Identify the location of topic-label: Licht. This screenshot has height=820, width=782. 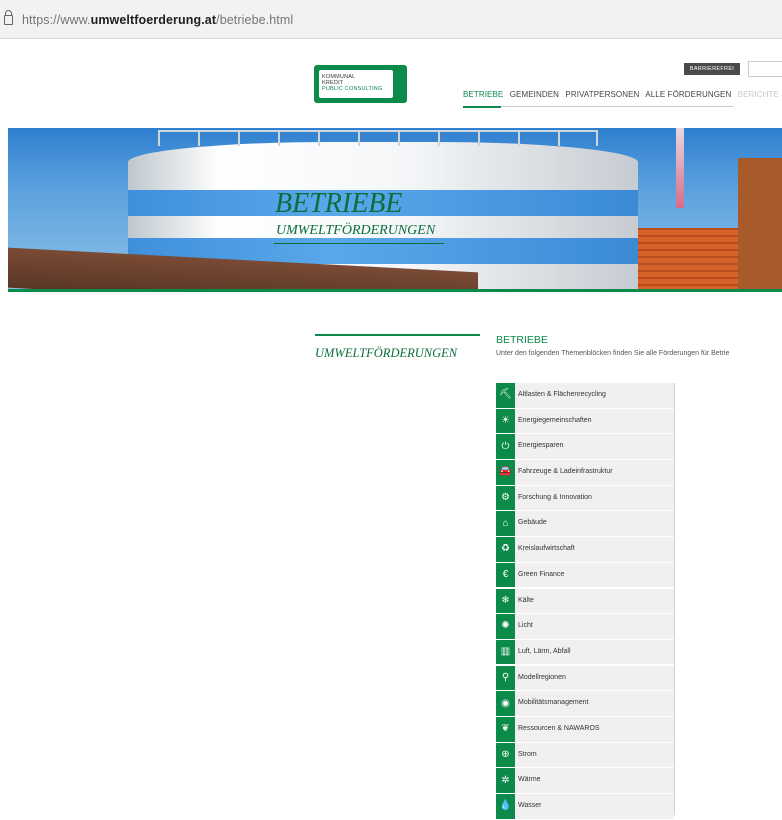
(525, 626).